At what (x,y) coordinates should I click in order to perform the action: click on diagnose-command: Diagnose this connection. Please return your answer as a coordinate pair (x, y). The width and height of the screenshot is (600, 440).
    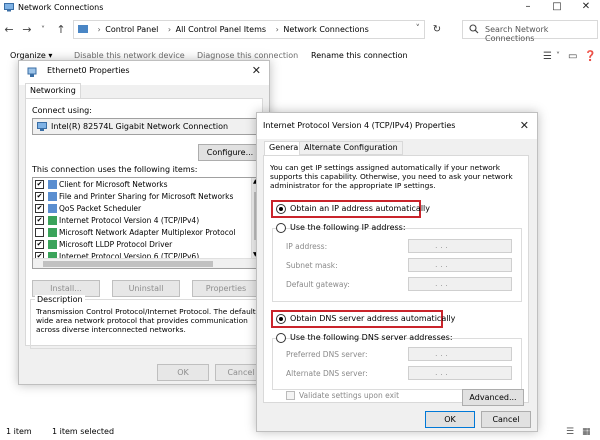
    Looking at the image, I should click on (247, 55).